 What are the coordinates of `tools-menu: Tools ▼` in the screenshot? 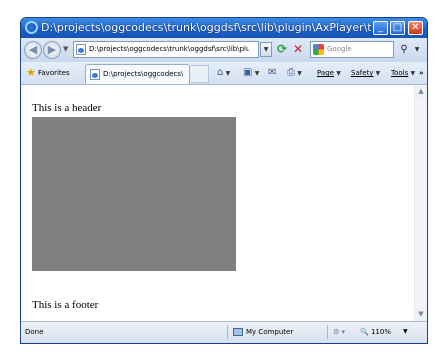 It's located at (403, 73).